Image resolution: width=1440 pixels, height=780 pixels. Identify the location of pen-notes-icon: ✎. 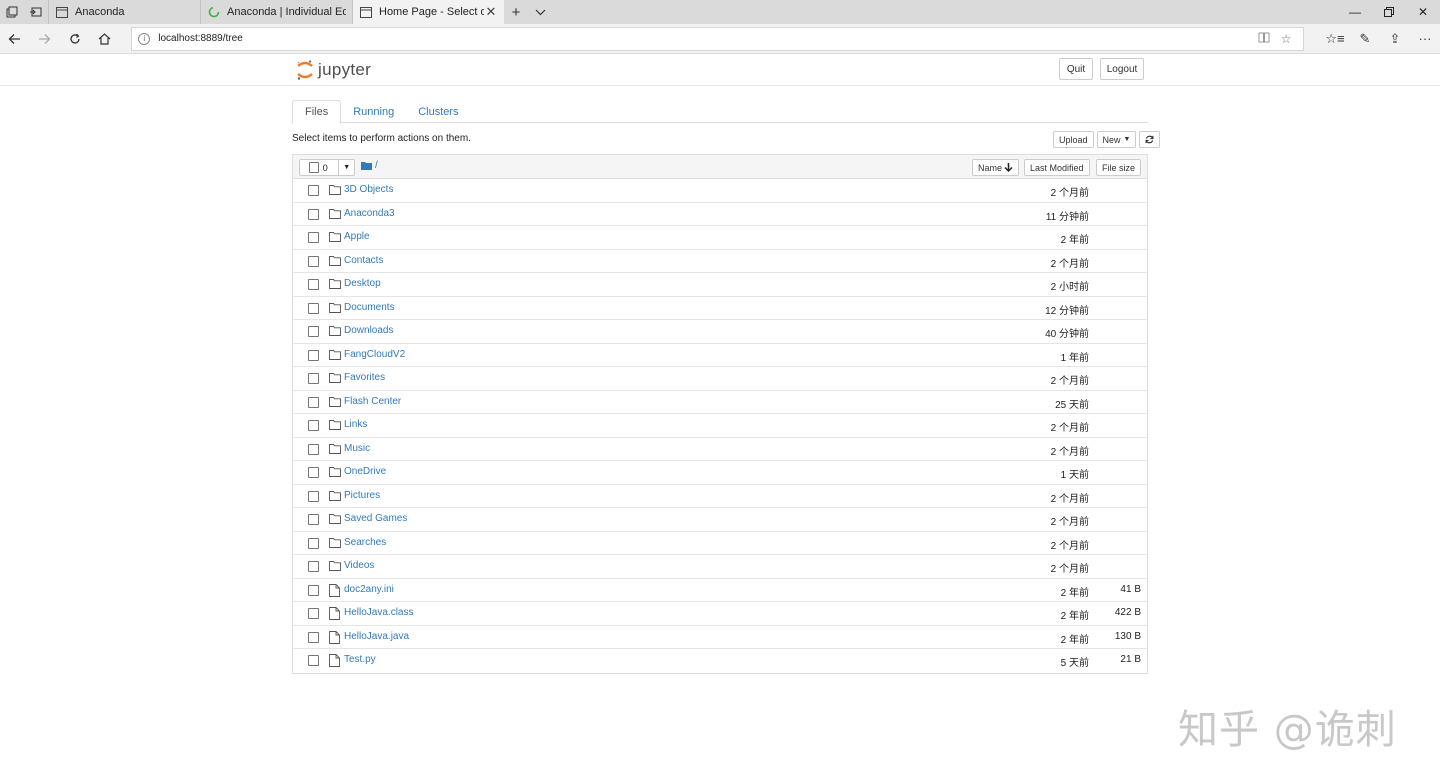
(1365, 39).